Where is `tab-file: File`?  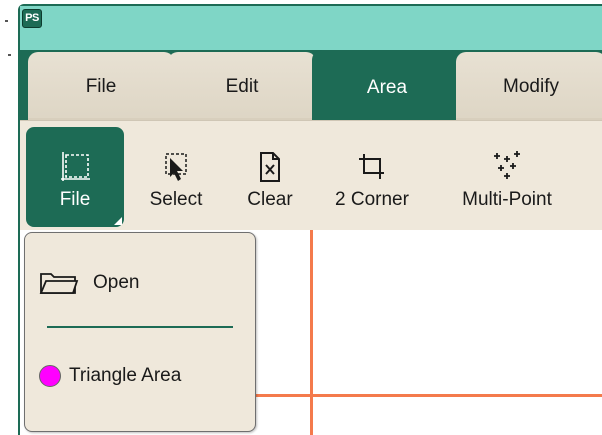 tab-file: File is located at coordinates (101, 87).